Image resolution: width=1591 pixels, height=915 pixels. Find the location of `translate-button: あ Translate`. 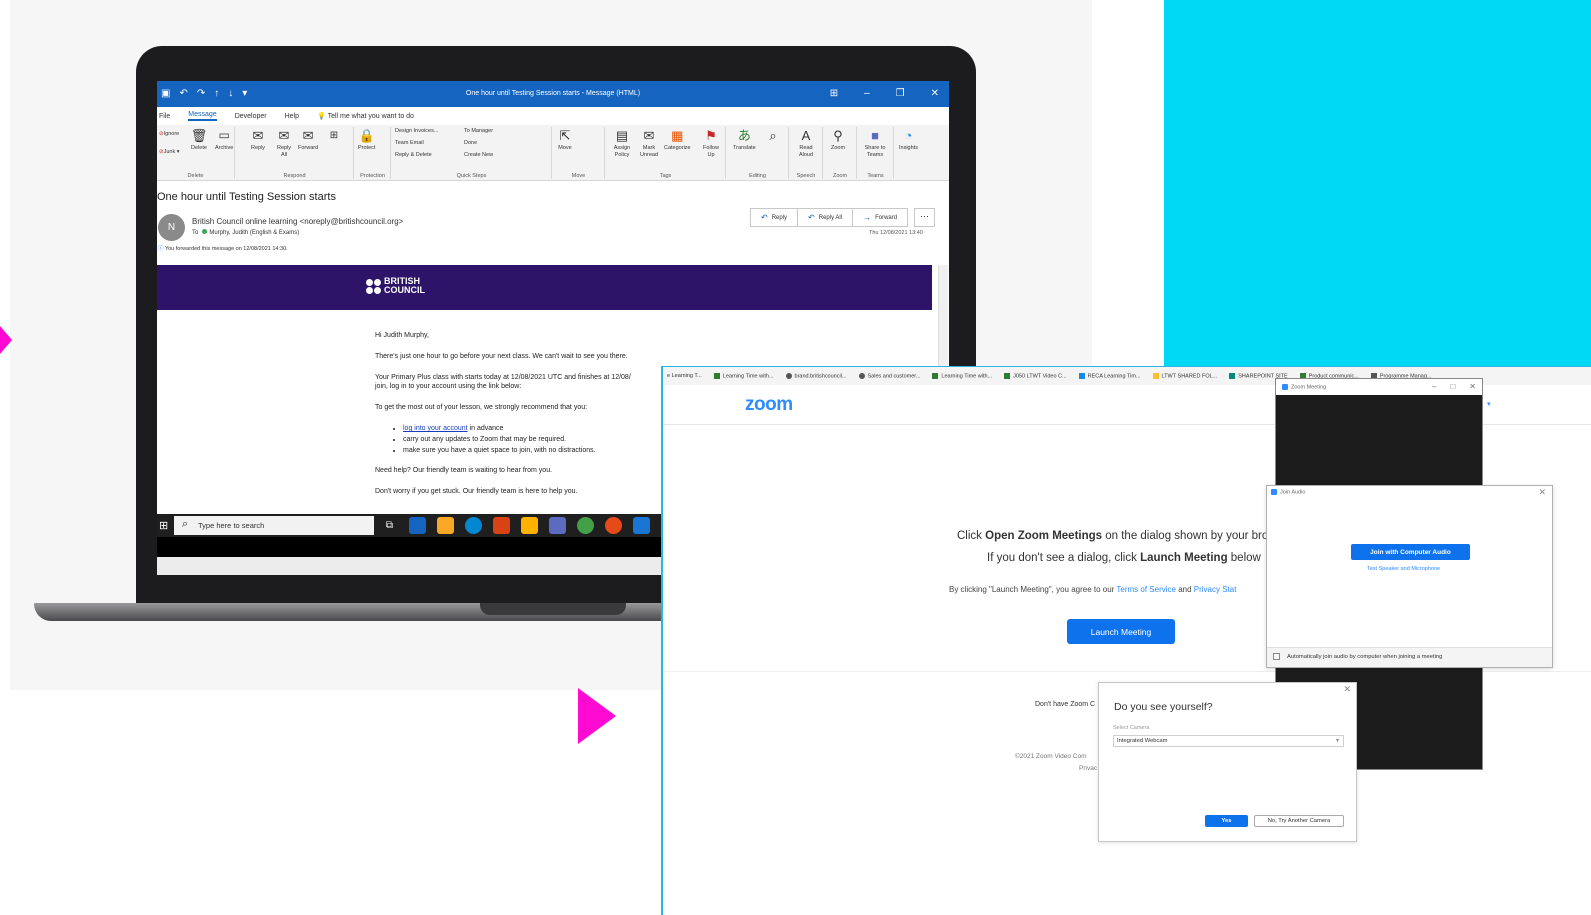

translate-button: あ Translate is located at coordinates (744, 139).